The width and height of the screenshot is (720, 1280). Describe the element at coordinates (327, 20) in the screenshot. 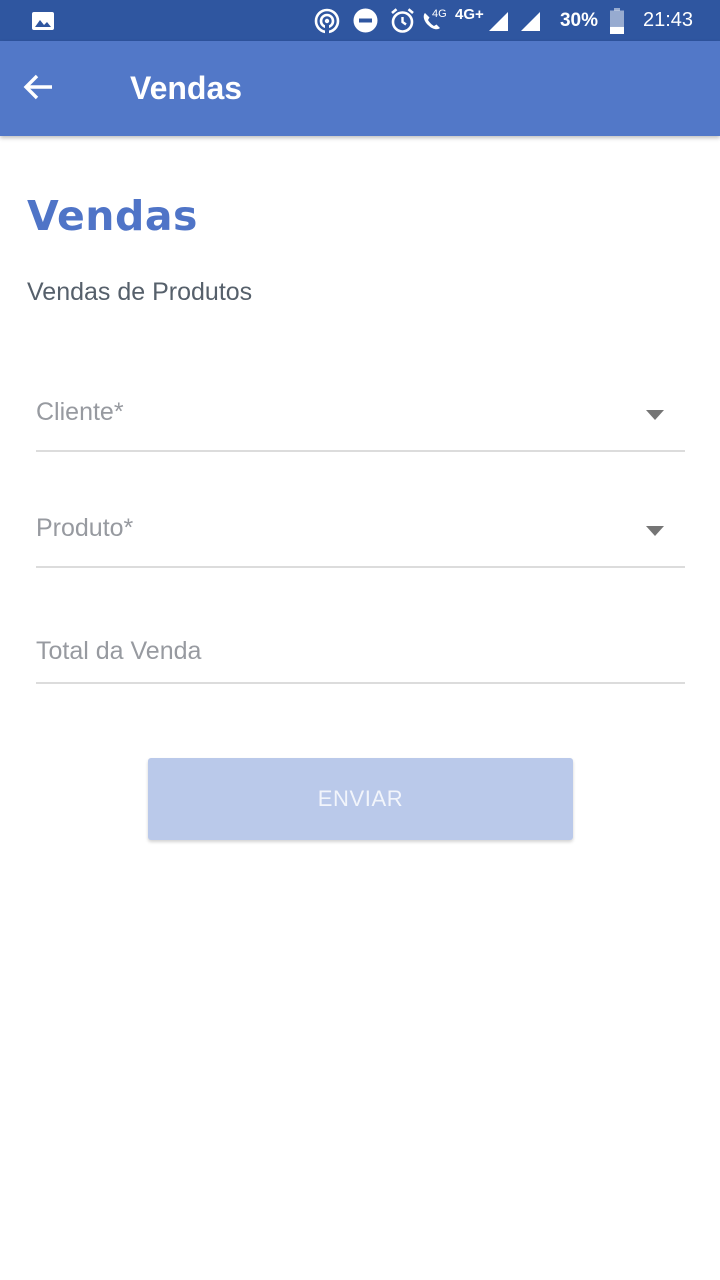

I see `hotspot-icon` at that location.